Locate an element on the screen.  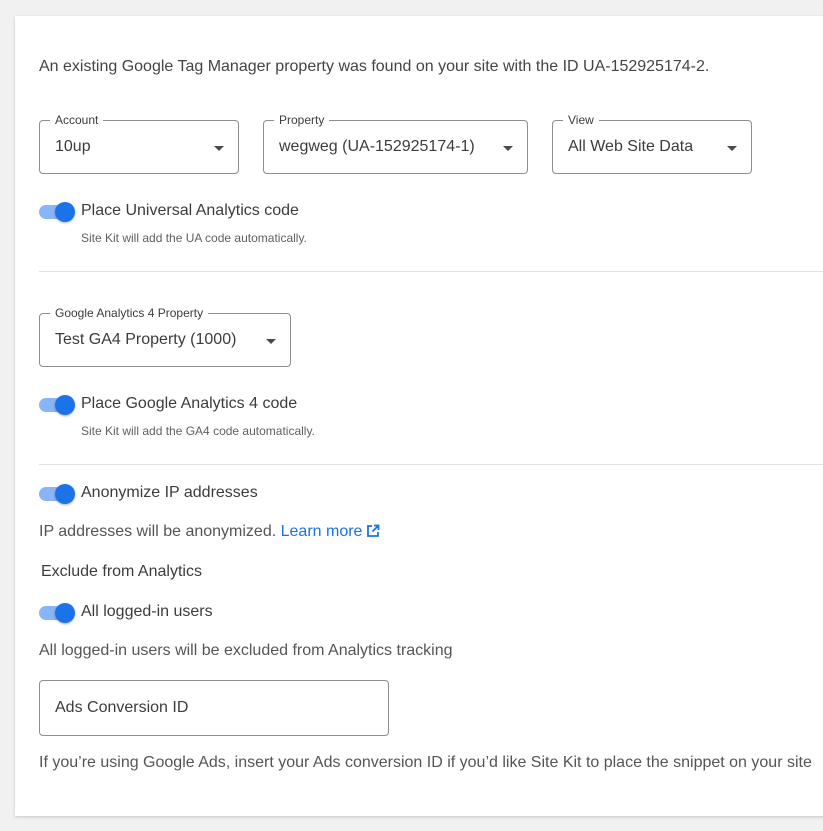
ua-code-toggle is located at coordinates (57, 212).